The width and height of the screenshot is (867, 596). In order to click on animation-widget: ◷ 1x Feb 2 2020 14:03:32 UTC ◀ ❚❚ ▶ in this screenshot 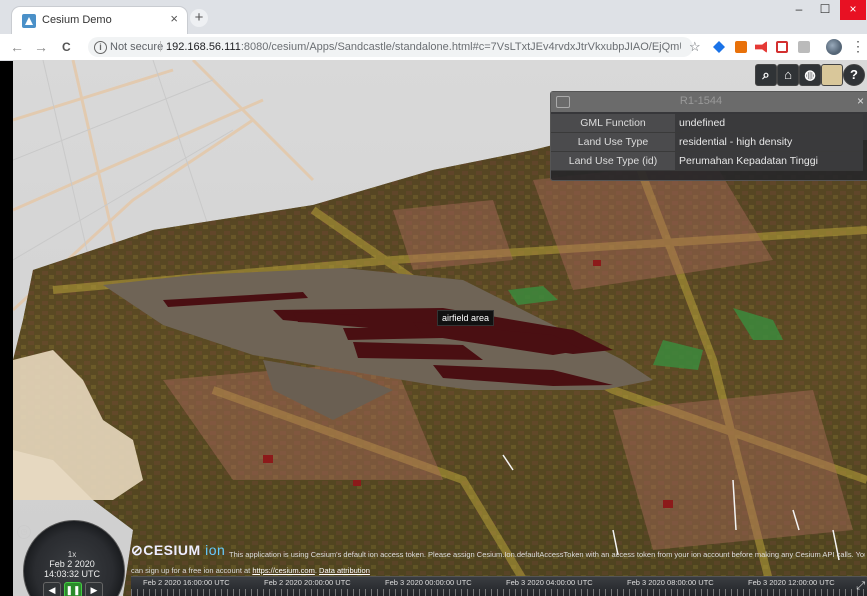, I will do `click(72, 558)`.